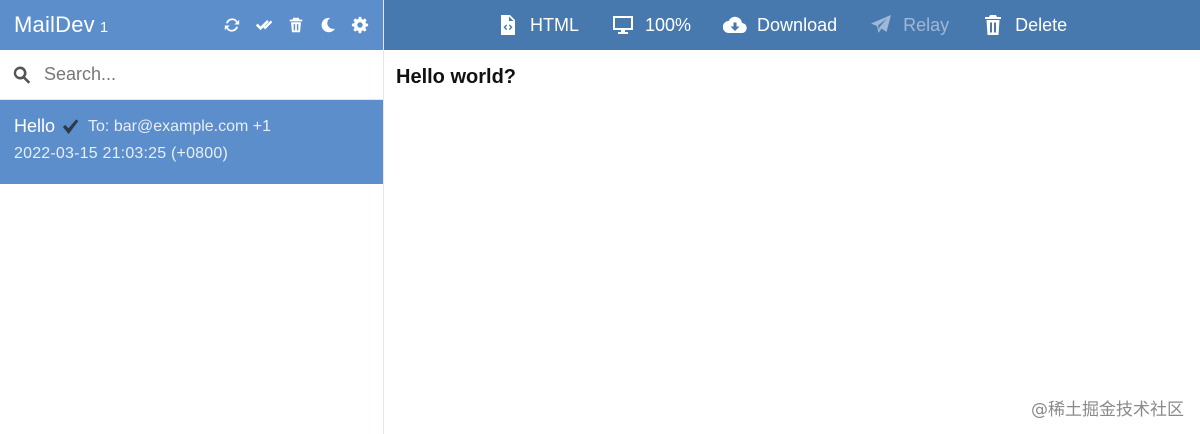 This screenshot has height=434, width=1200. I want to click on email-recipients: To: bar@example.com +1, so click(180, 126).